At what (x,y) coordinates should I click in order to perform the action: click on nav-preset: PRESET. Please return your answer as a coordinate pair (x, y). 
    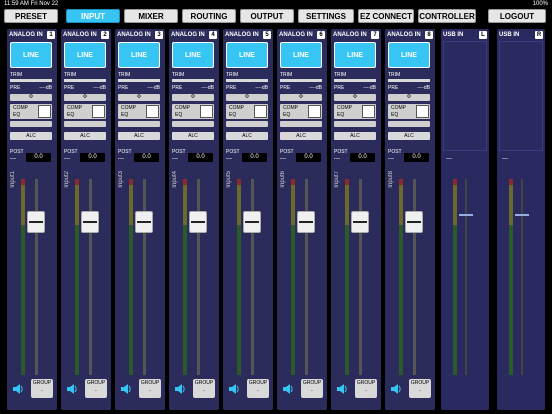
    Looking at the image, I should click on (31, 16).